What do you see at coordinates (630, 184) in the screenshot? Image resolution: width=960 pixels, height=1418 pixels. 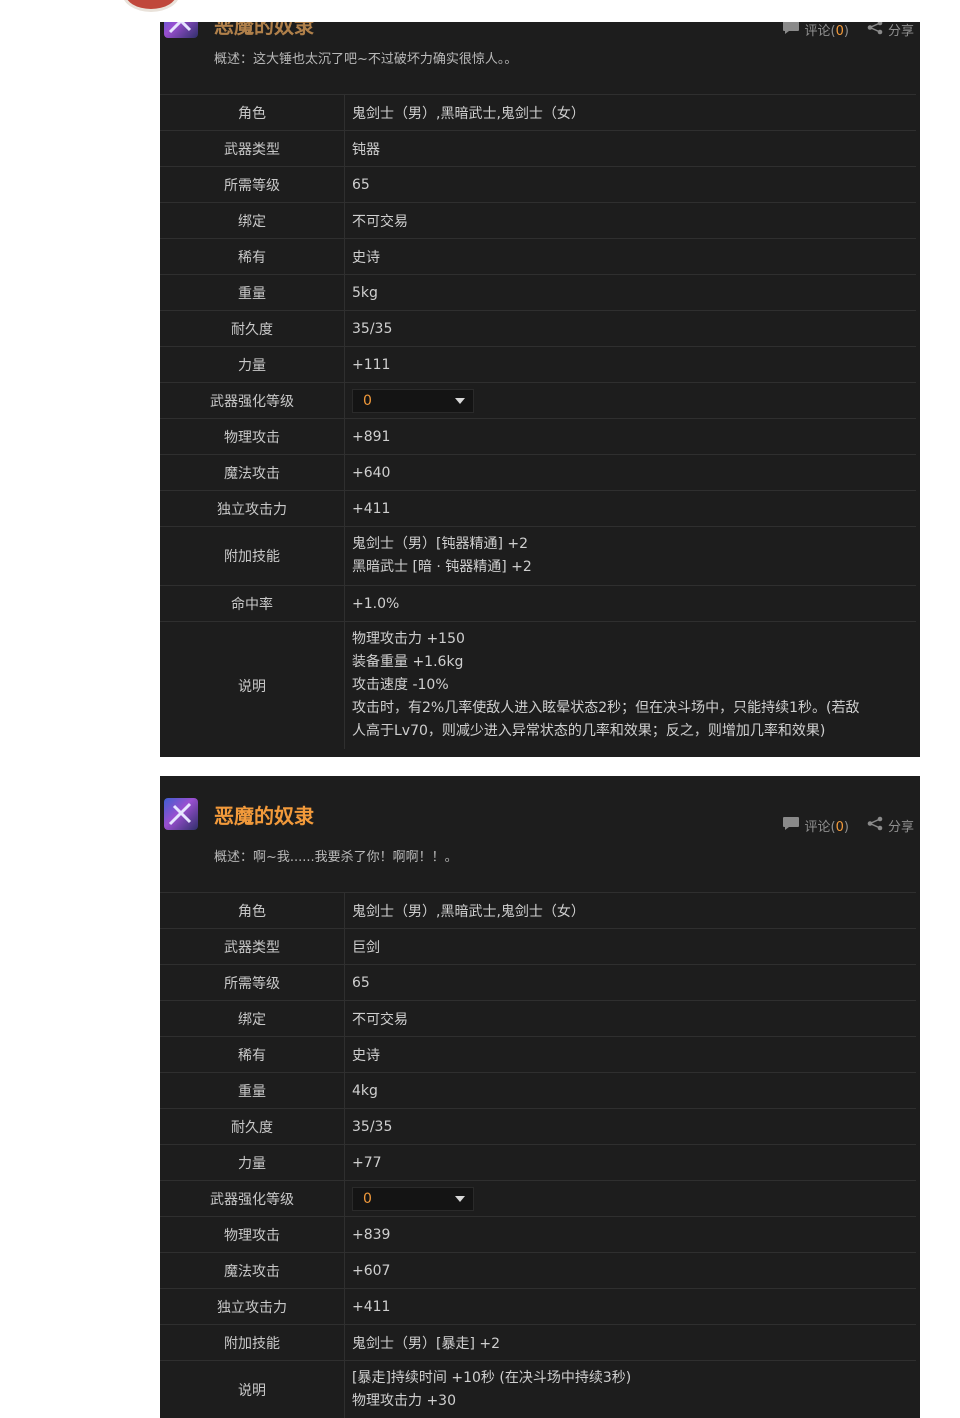 I see `attr-value: 65` at bounding box center [630, 184].